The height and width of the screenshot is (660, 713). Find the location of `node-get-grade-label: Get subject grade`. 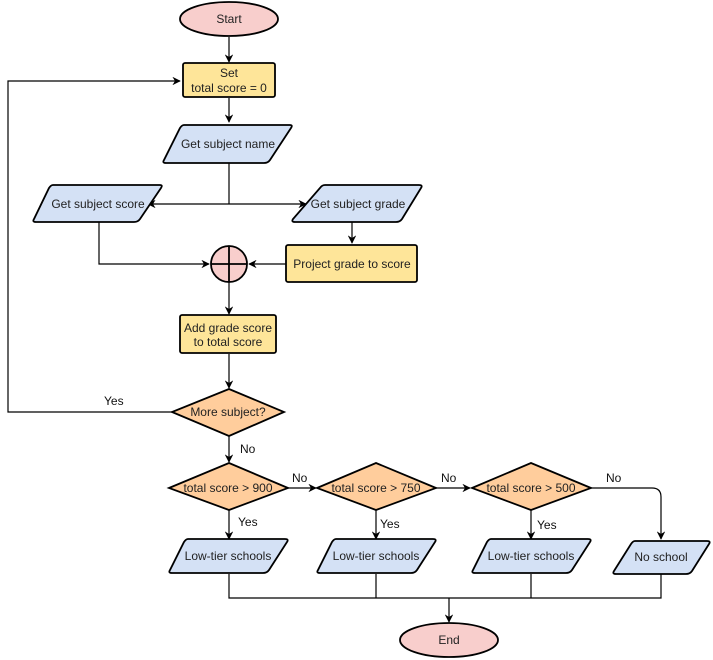

node-get-grade-label: Get subject grade is located at coordinates (358, 204).